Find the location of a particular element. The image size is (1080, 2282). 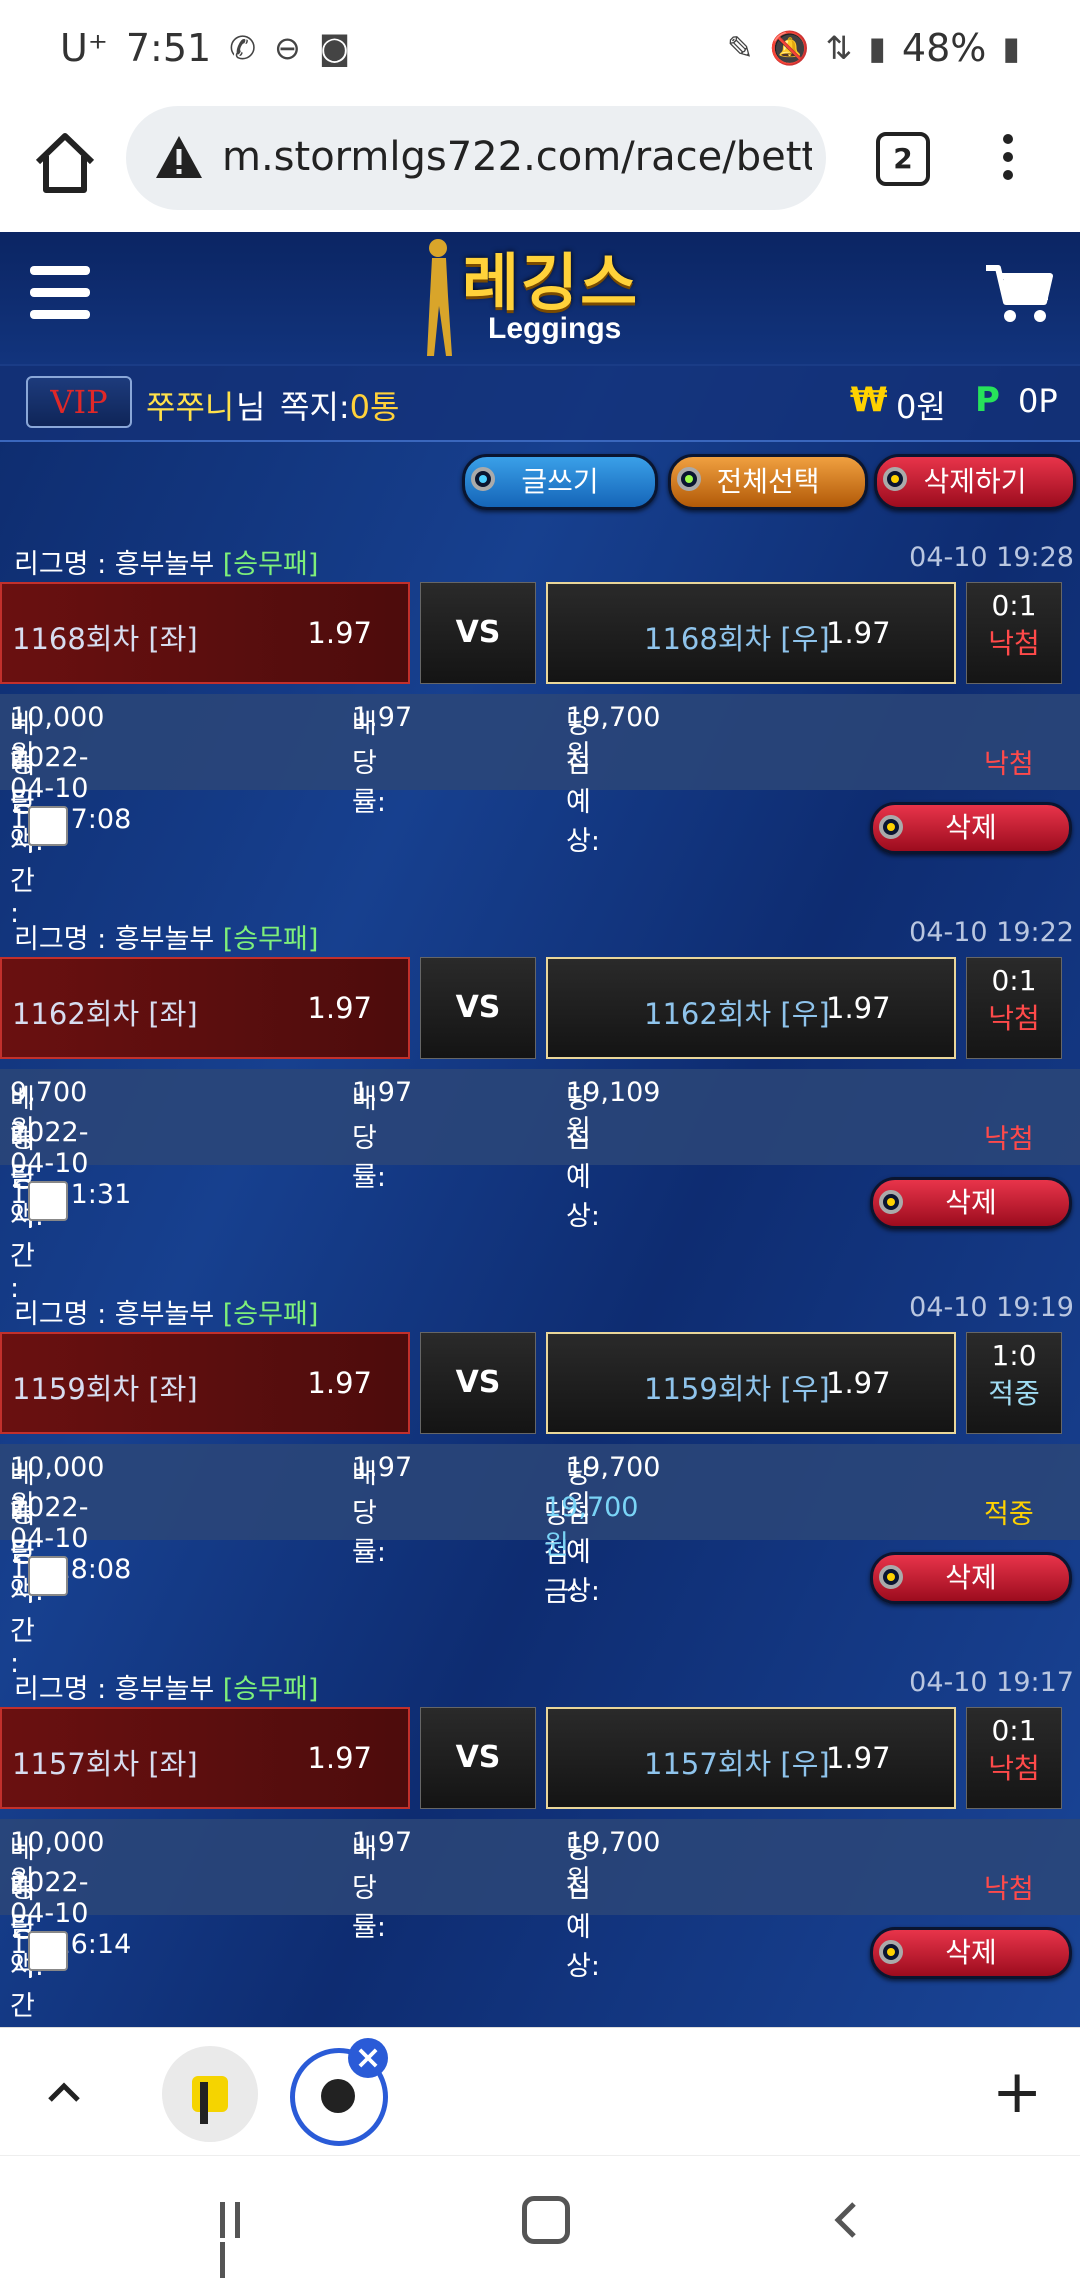

delete-selected-button: 삭제하기 is located at coordinates (975, 482).